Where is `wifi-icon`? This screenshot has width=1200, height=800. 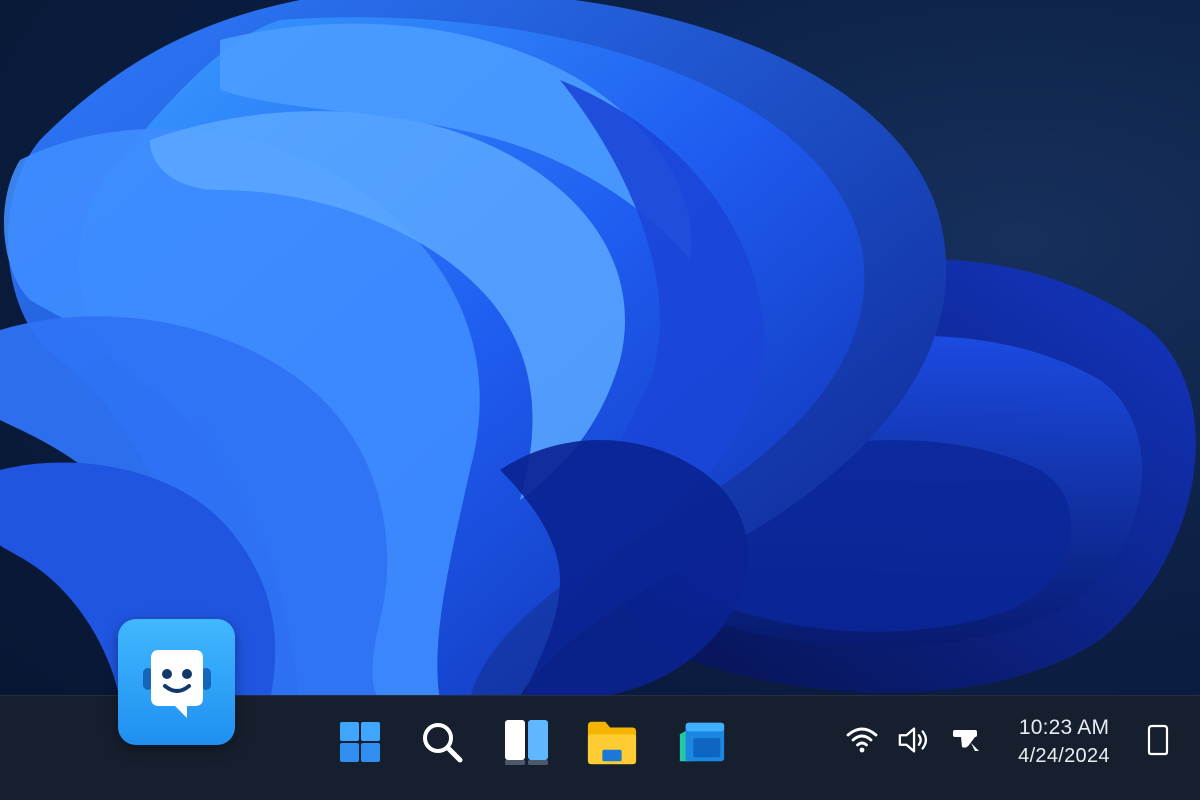 wifi-icon is located at coordinates (862, 740).